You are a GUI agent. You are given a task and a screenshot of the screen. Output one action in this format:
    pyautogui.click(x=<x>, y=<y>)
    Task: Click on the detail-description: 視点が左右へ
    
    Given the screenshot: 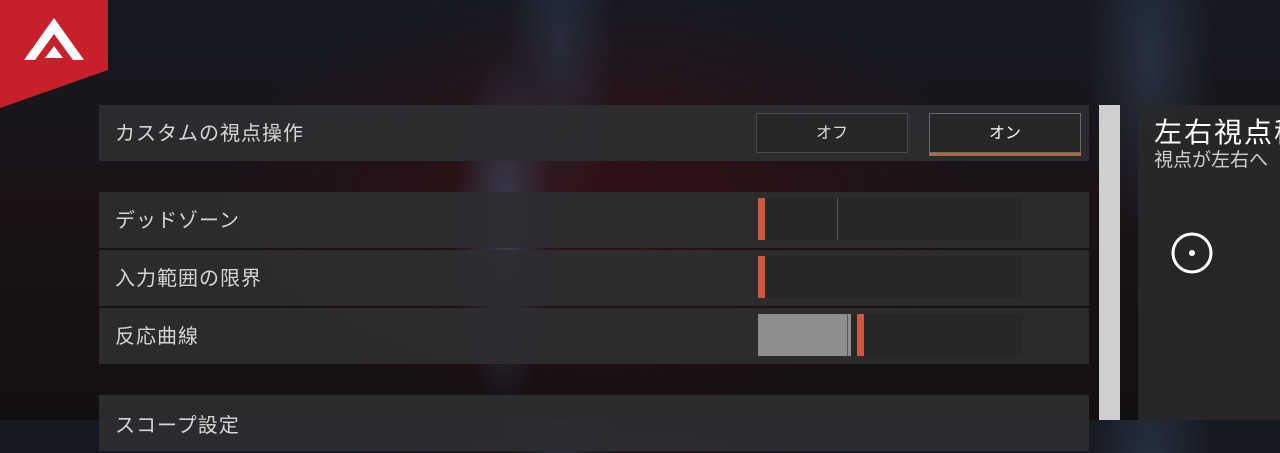 What is the action you would take?
    pyautogui.click(x=1211, y=160)
    